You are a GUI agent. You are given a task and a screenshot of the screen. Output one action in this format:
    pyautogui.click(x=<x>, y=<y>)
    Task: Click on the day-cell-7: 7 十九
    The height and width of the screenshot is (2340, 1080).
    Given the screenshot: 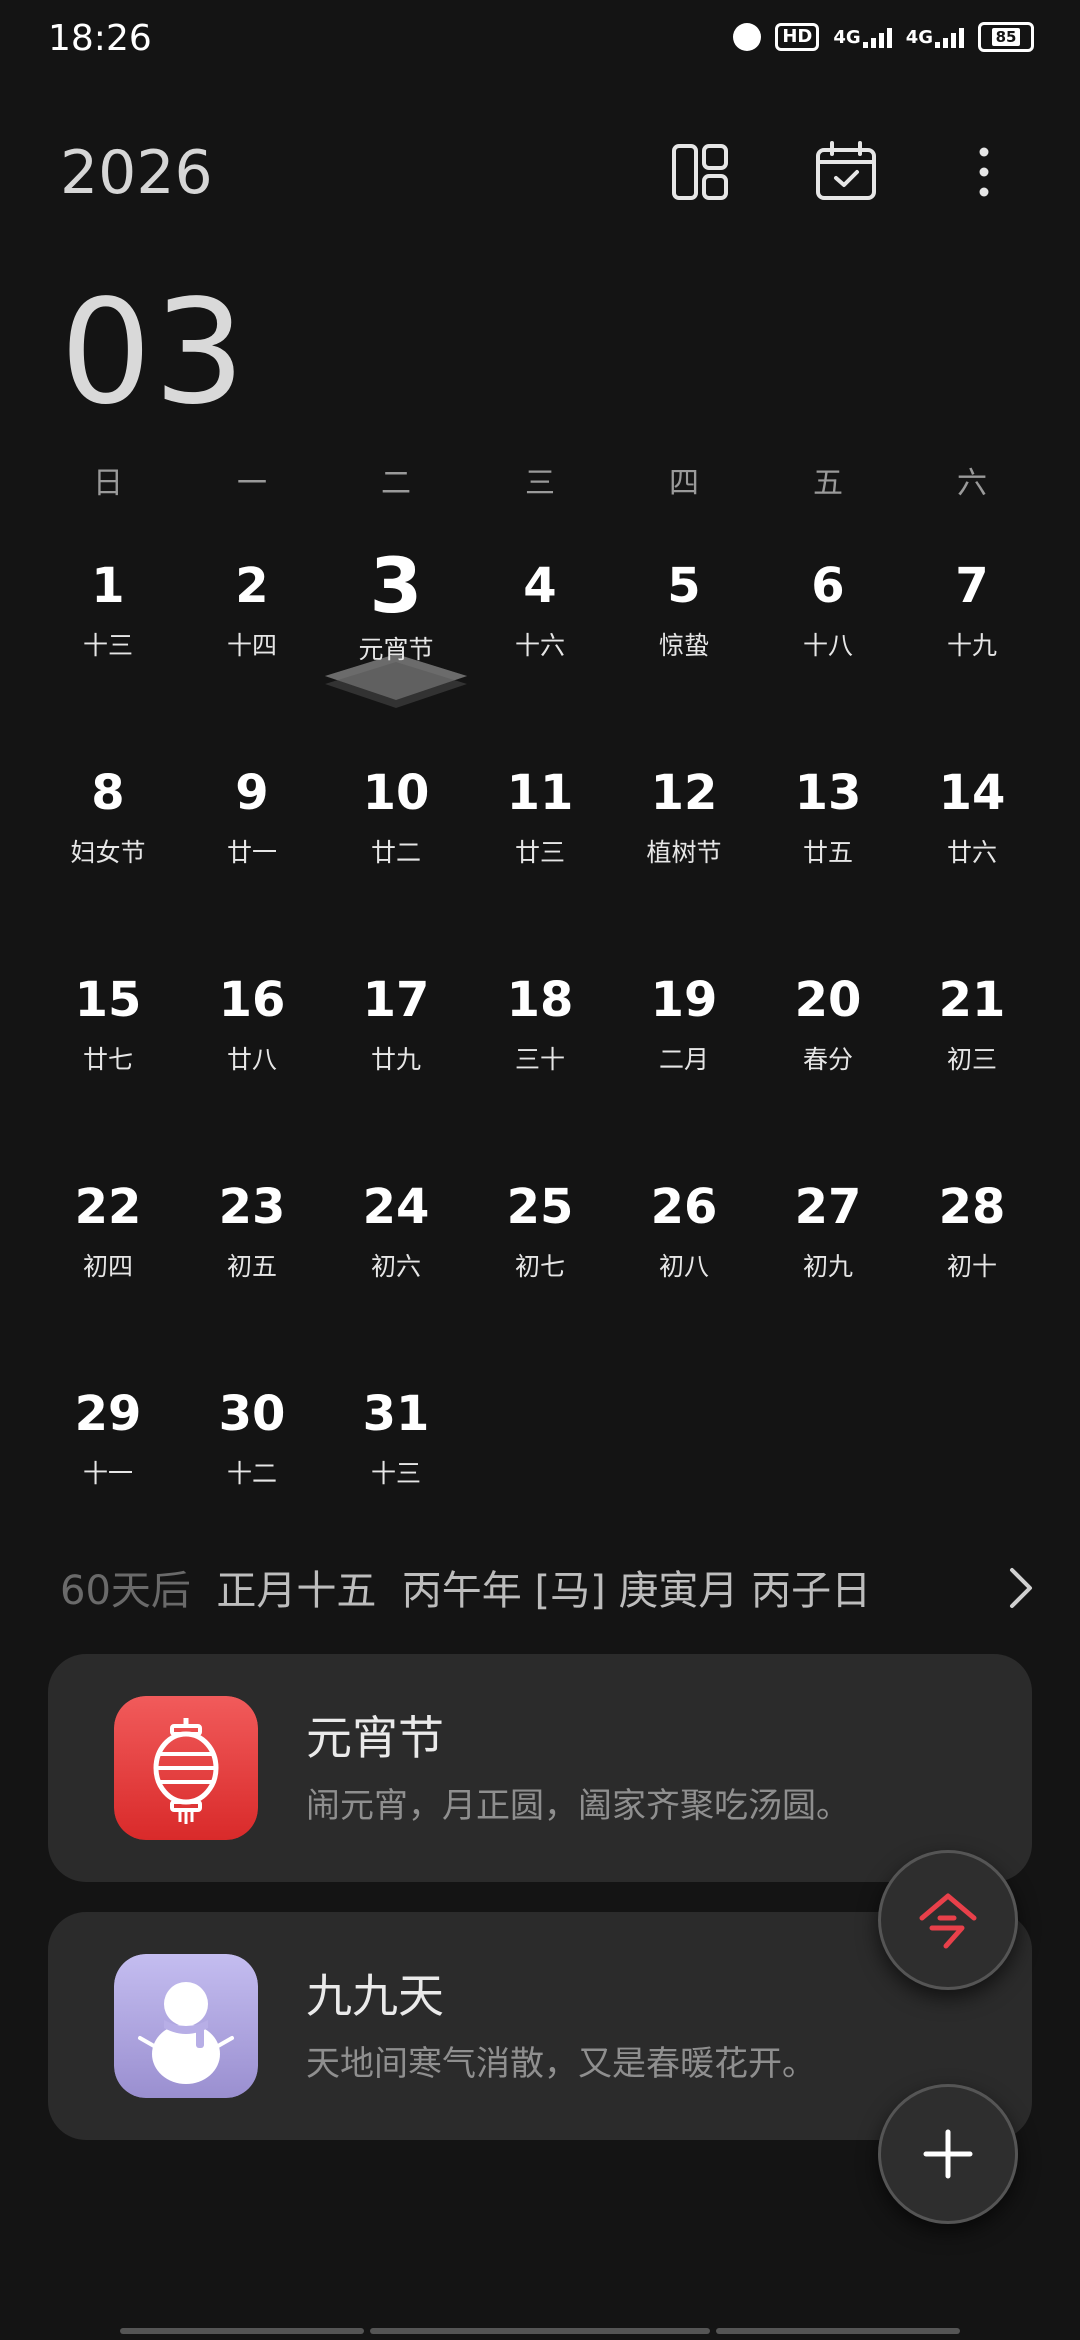 What is the action you would take?
    pyautogui.click(x=972, y=643)
    